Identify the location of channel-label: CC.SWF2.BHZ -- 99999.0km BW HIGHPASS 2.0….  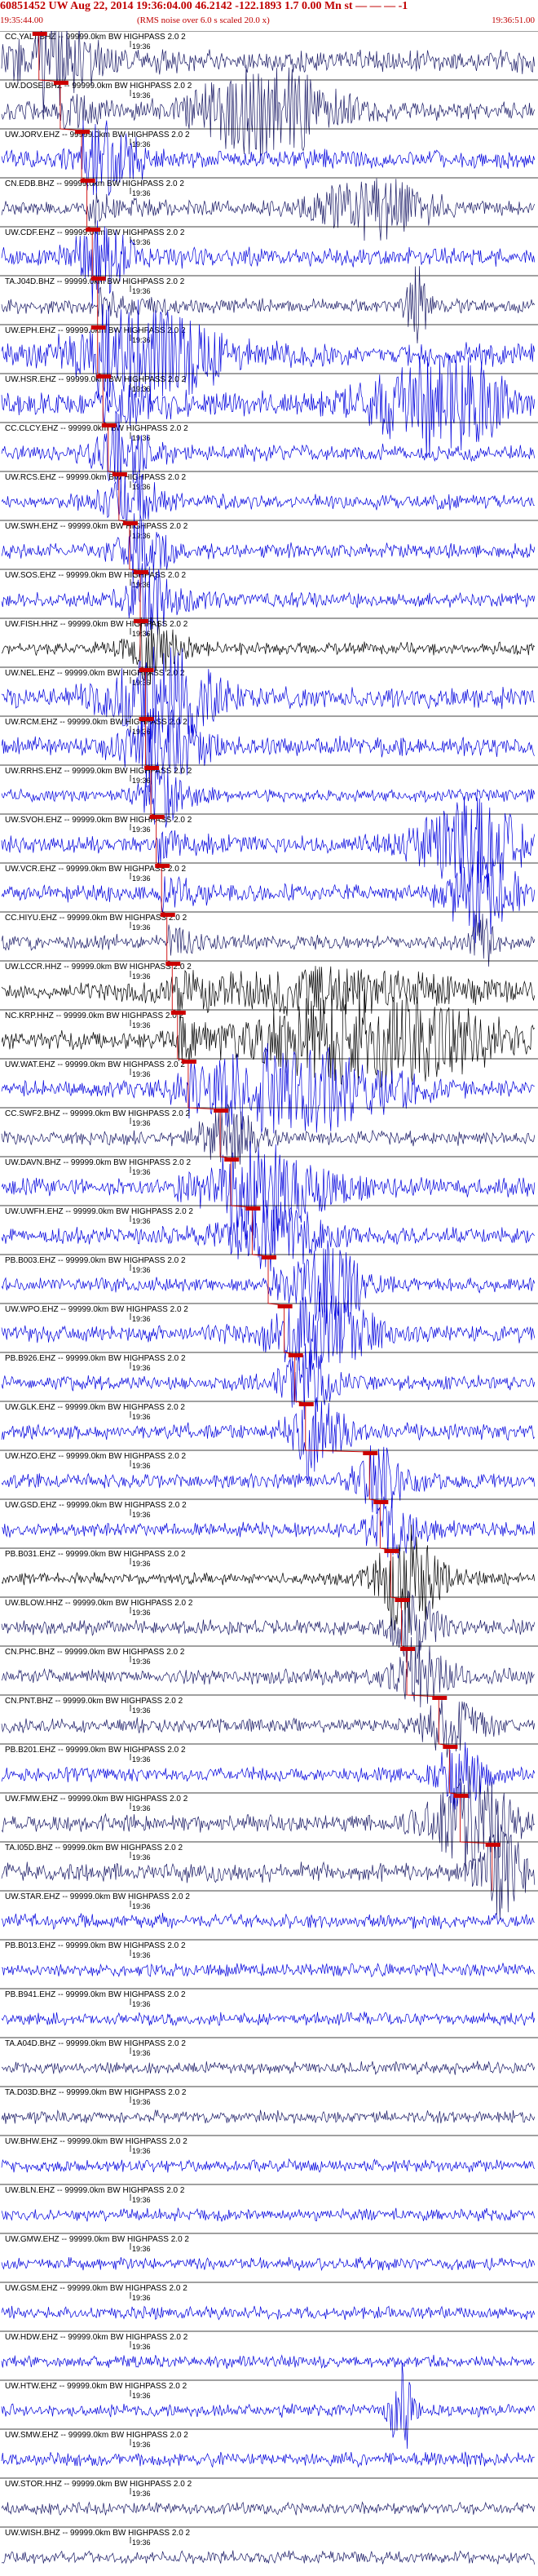
(98, 1113).